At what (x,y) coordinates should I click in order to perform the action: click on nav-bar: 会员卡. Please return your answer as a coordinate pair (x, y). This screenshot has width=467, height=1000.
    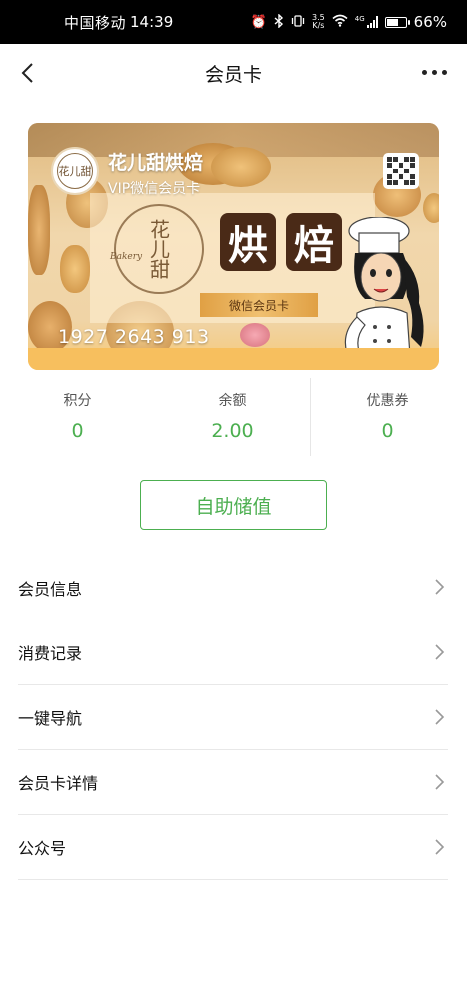
    Looking at the image, I should click on (233, 73).